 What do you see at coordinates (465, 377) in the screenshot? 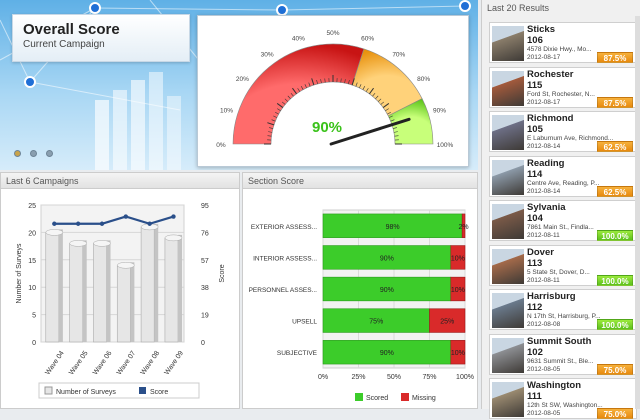
I see `x-tick-label: 100%` at bounding box center [465, 377].